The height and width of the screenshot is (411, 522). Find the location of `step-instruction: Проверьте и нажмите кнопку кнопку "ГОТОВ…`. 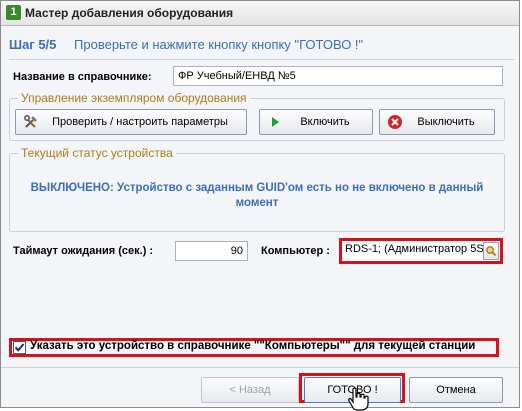

step-instruction: Проверьте и нажмите кнопку кнопку "ГОТОВ… is located at coordinates (219, 44).